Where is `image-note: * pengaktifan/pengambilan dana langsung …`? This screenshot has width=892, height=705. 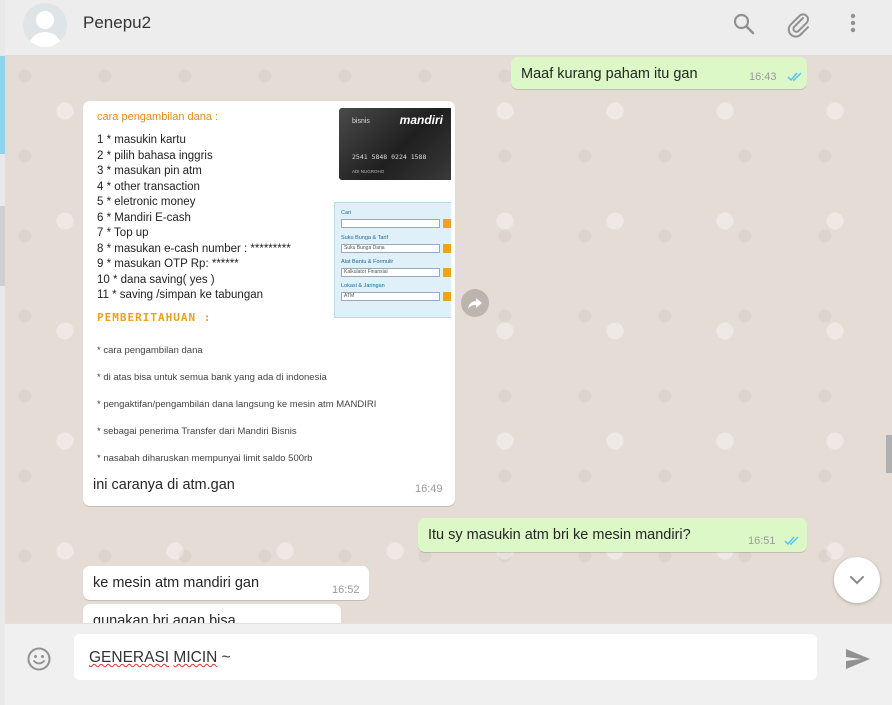 image-note: * pengaktifan/pengambilan dana langsung … is located at coordinates (237, 404).